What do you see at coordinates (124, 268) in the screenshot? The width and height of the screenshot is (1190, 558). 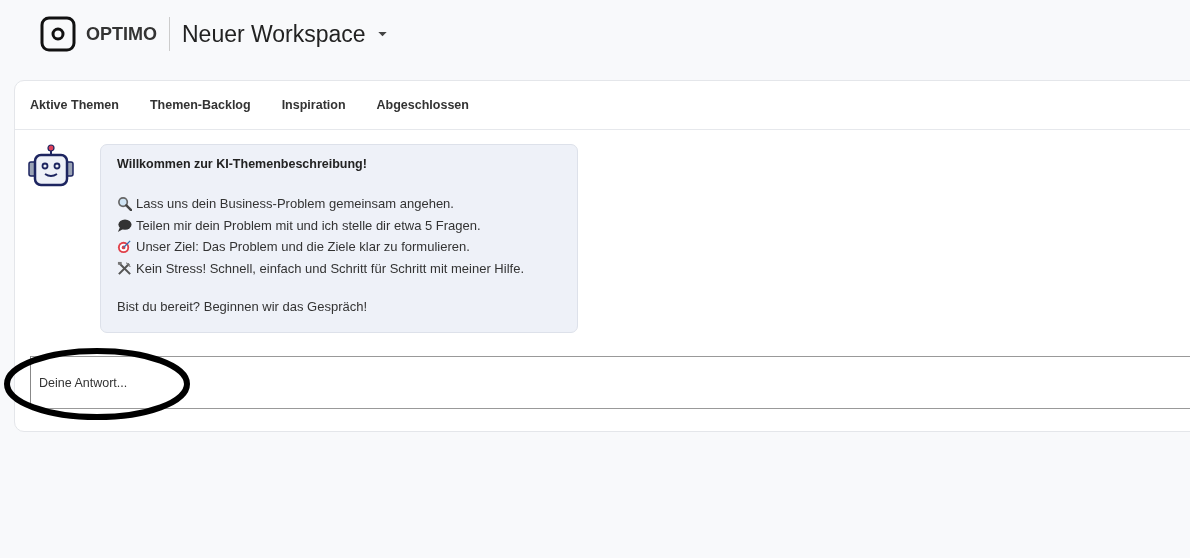 I see `tools-icon` at bounding box center [124, 268].